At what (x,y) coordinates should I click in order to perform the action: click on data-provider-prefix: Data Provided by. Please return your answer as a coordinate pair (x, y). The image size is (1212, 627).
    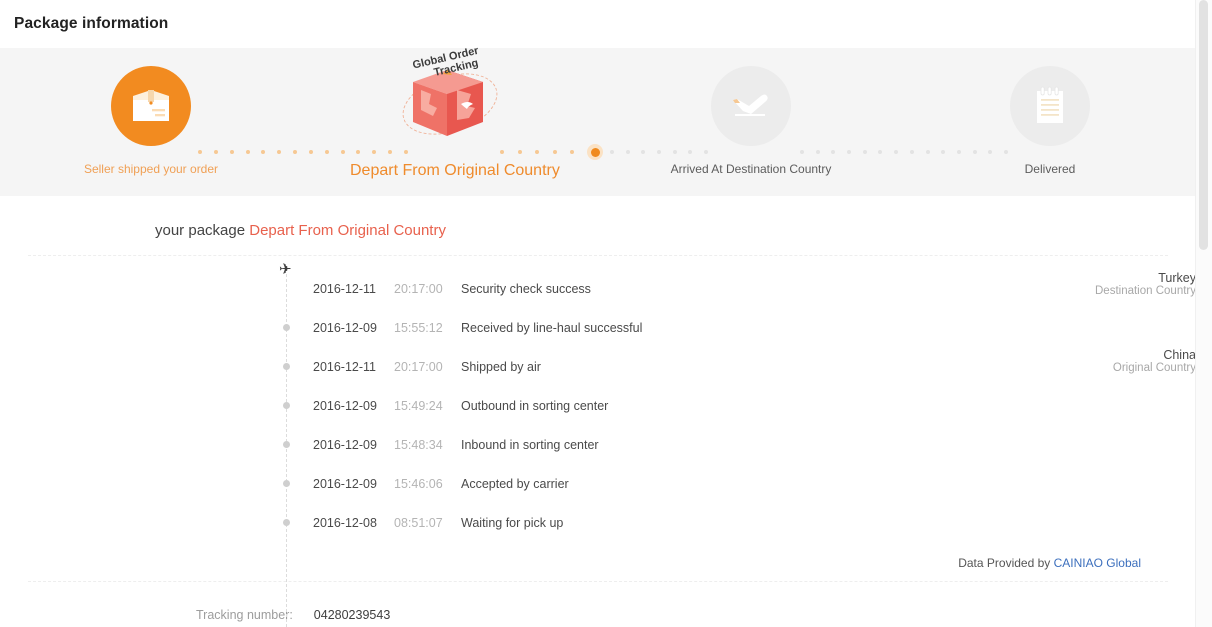
    Looking at the image, I should click on (1004, 563).